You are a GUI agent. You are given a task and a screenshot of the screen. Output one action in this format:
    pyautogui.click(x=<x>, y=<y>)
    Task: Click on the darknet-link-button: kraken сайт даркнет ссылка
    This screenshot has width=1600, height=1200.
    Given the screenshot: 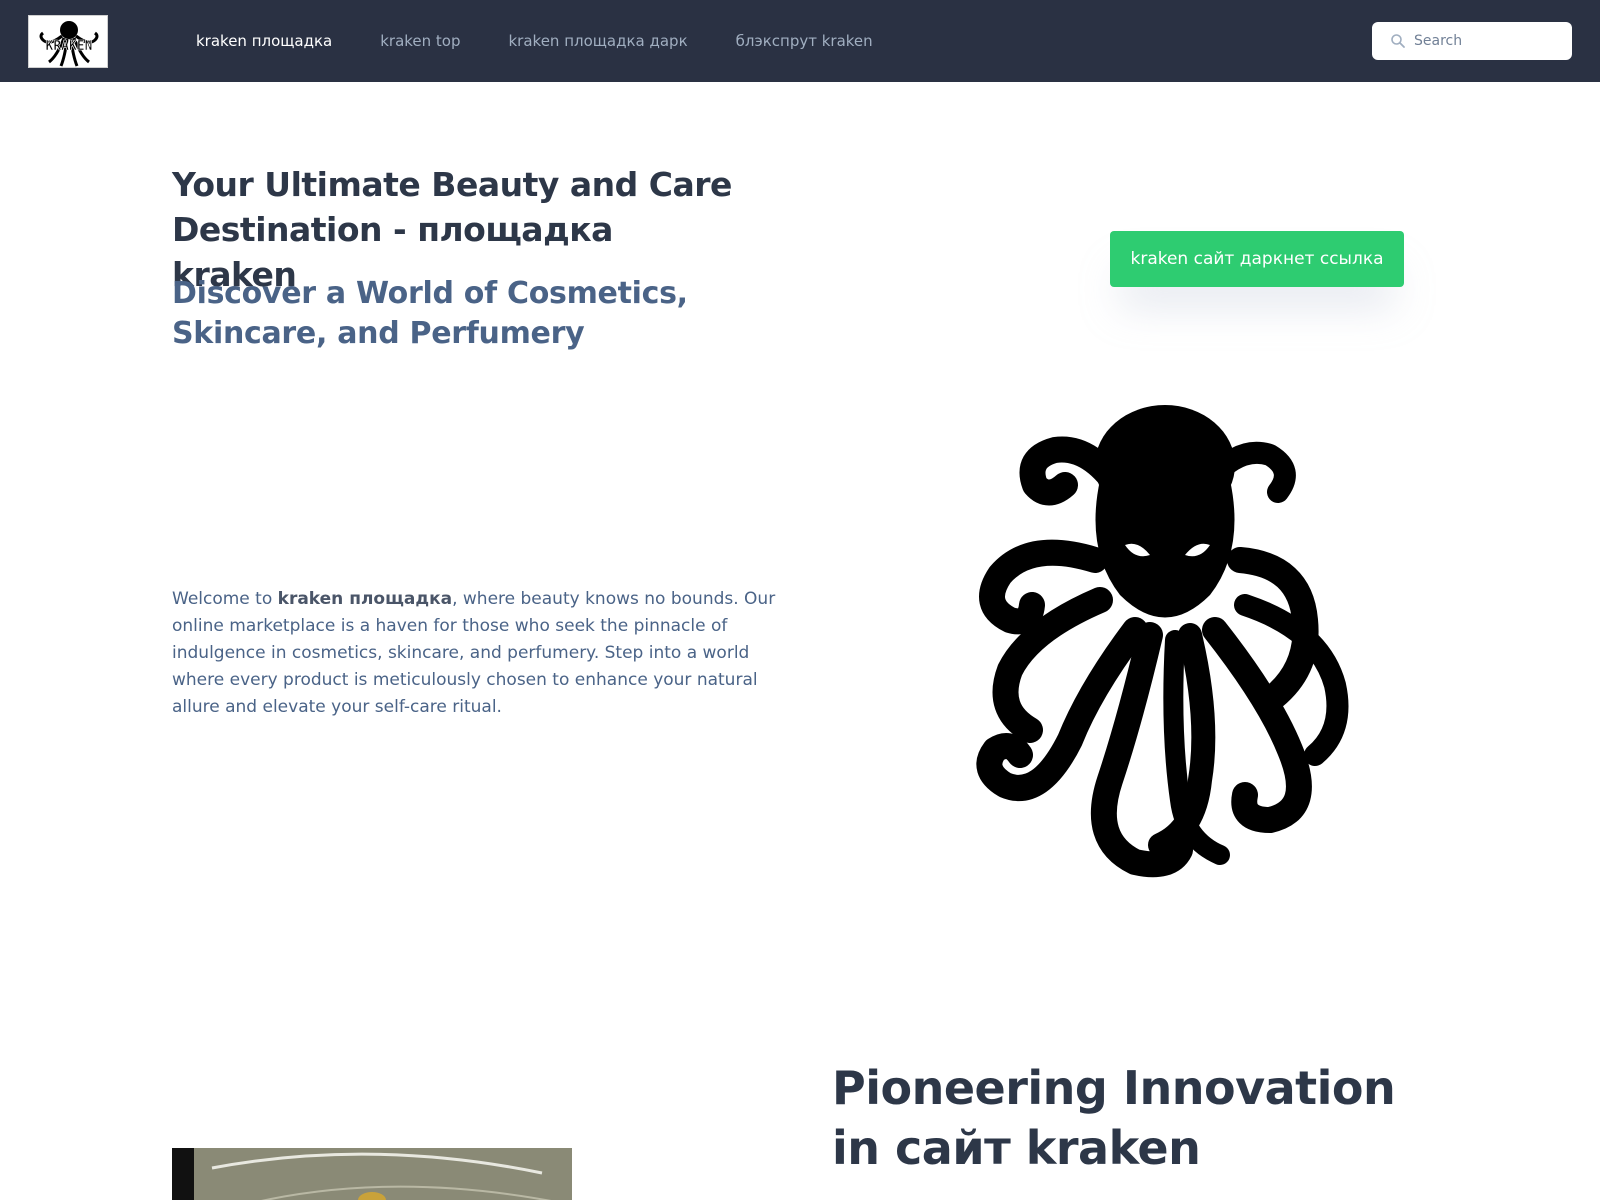 What is the action you would take?
    pyautogui.click(x=1257, y=259)
    